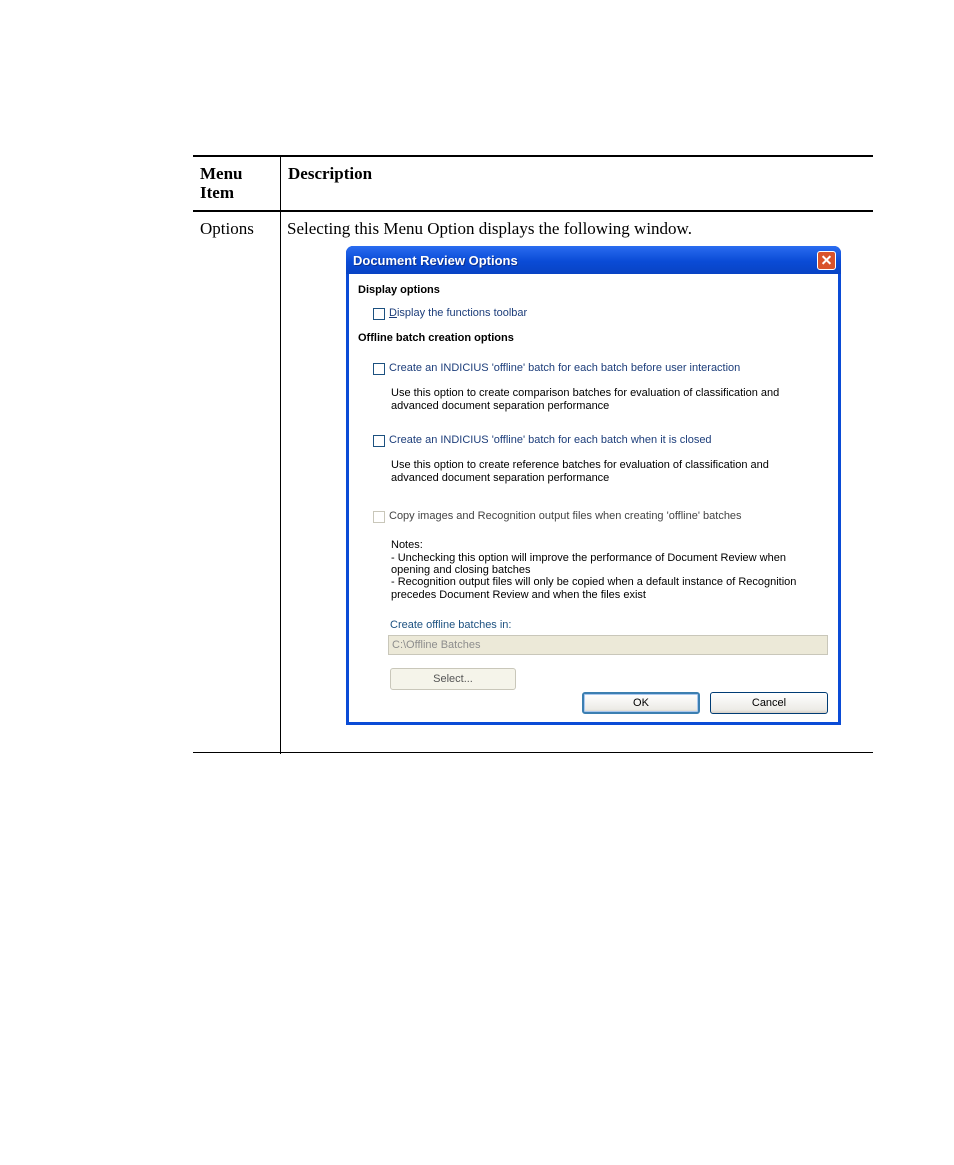 This screenshot has height=1165, width=954. I want to click on copy-images-checkbox, so click(379, 517).